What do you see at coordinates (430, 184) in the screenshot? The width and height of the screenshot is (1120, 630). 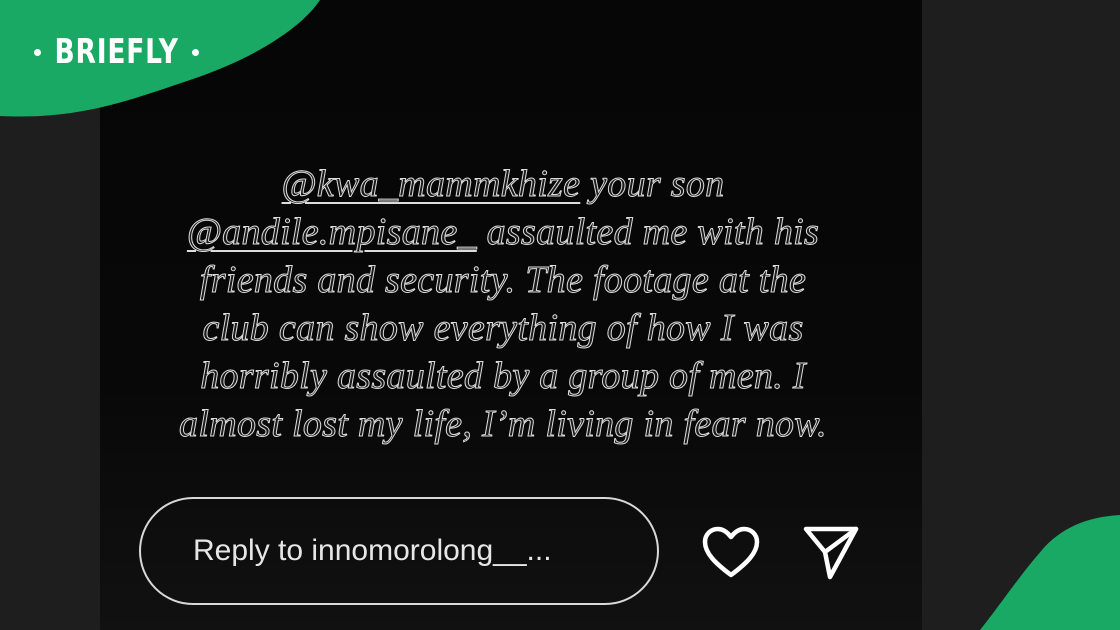 I see `mention-link: @kwa_mammkhize` at bounding box center [430, 184].